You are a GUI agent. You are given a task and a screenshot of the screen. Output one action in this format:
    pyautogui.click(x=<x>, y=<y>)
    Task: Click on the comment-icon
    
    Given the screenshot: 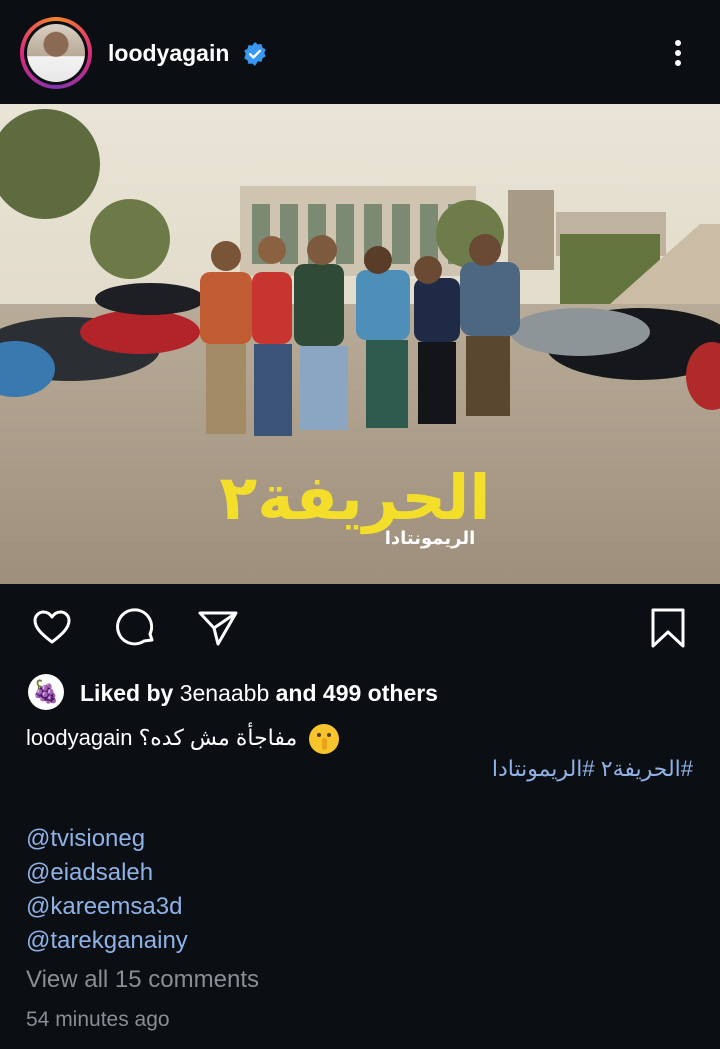 What is the action you would take?
    pyautogui.click(x=136, y=628)
    